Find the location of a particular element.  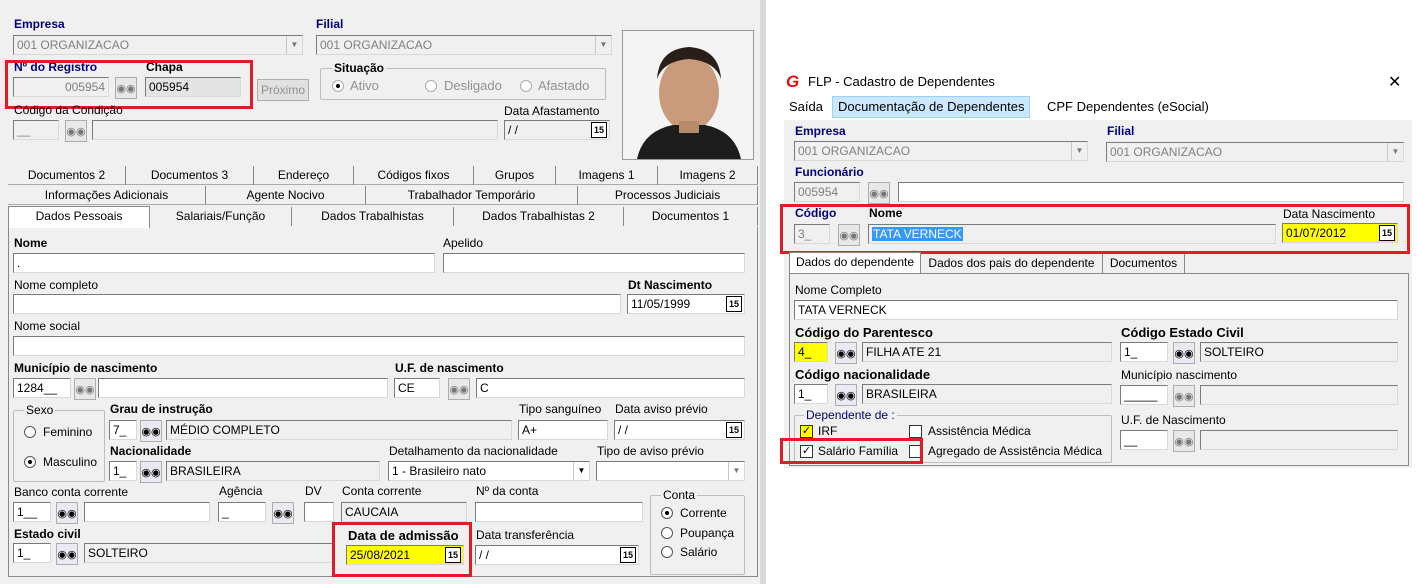

radio-corrente is located at coordinates (667, 513).